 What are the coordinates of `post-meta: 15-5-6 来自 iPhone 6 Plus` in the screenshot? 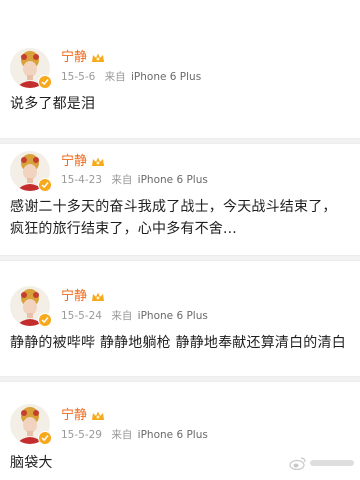 It's located at (131, 77).